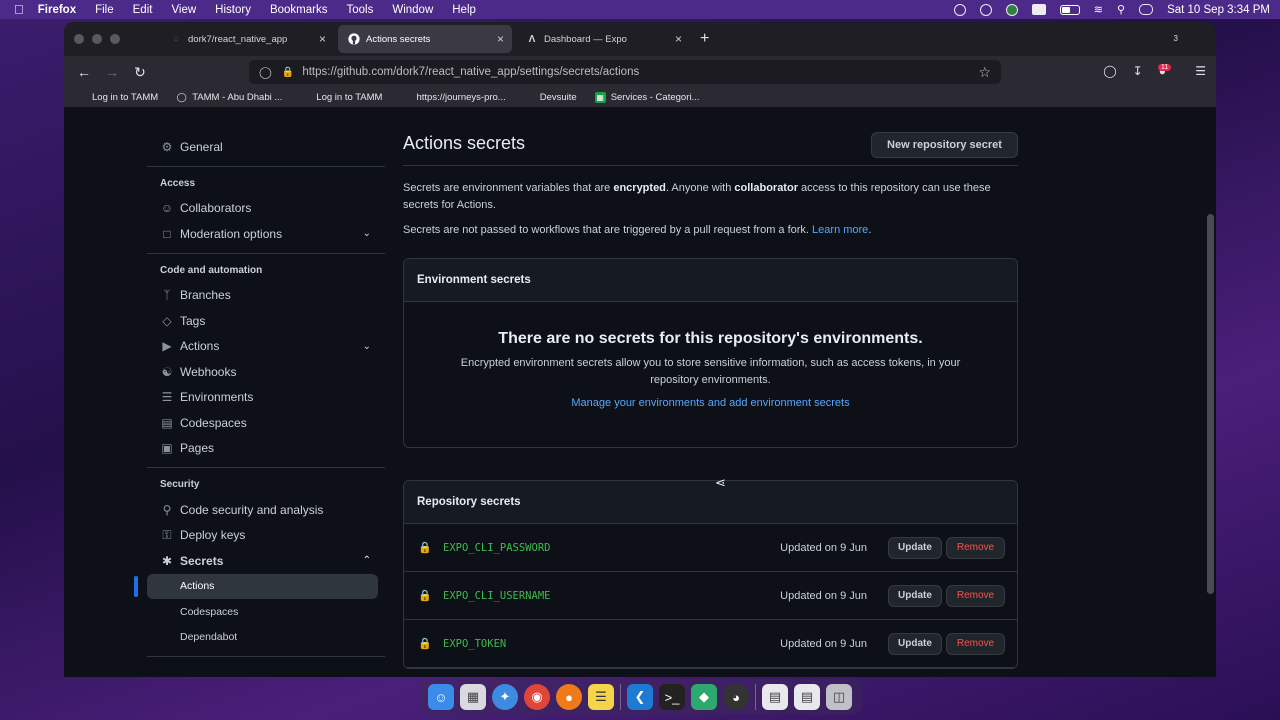 The height and width of the screenshot is (720, 1280). I want to click on new-repository-secret-button: New repository secret, so click(944, 145).